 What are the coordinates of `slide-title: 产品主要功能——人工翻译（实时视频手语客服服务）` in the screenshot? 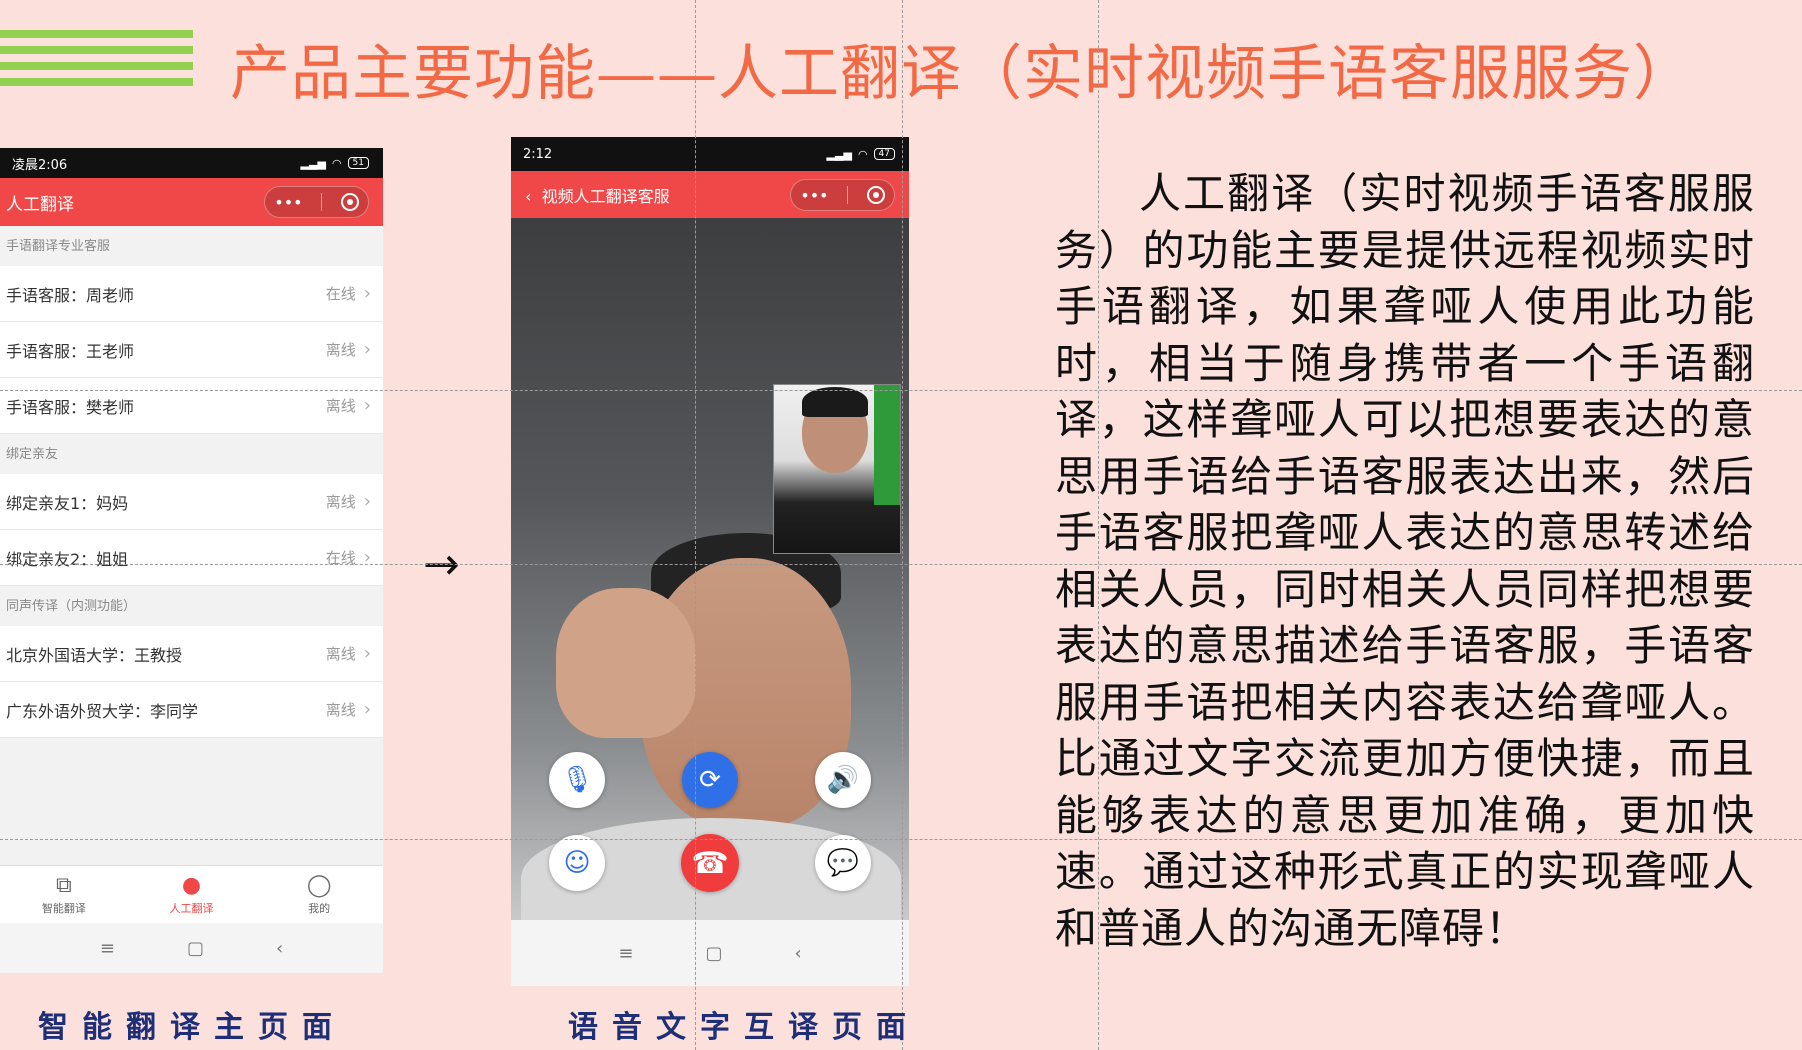 It's located at (962, 74).